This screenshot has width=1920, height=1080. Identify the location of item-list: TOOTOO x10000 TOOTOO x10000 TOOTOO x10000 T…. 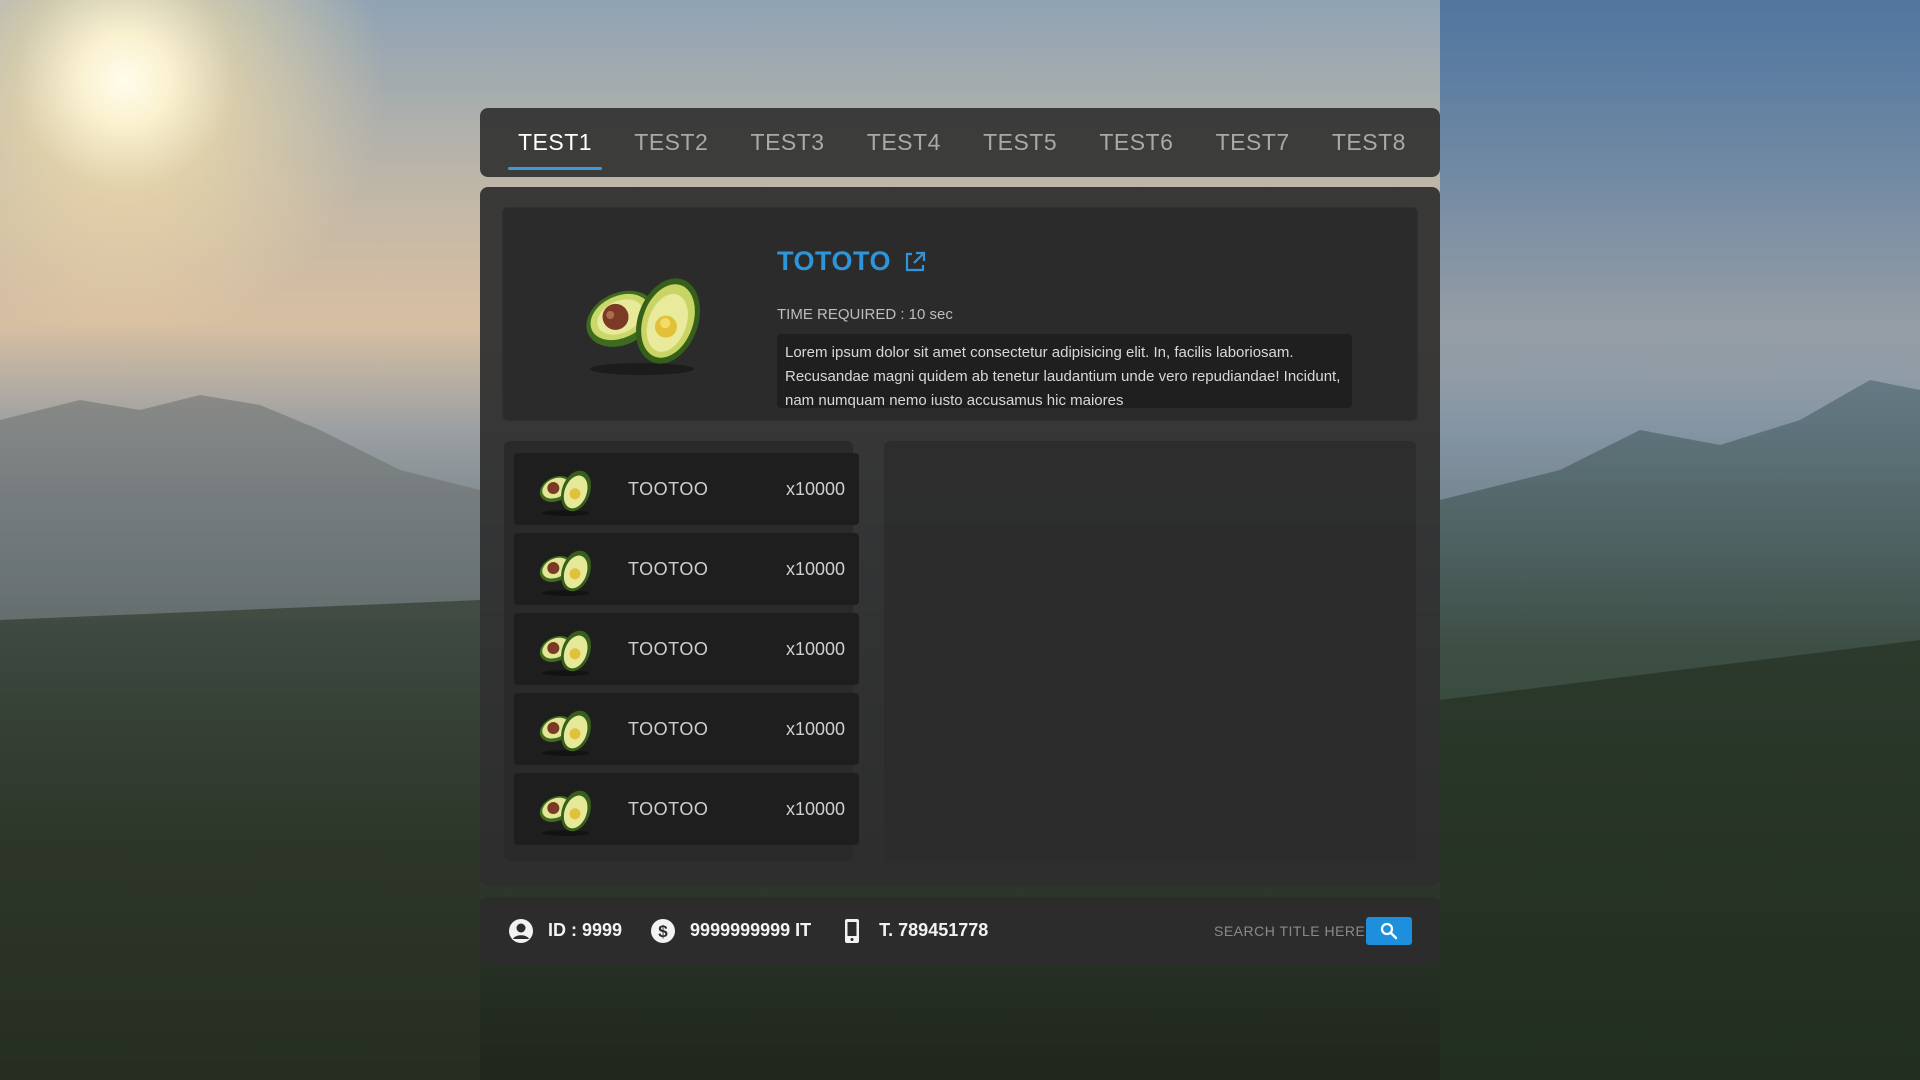
(681, 651).